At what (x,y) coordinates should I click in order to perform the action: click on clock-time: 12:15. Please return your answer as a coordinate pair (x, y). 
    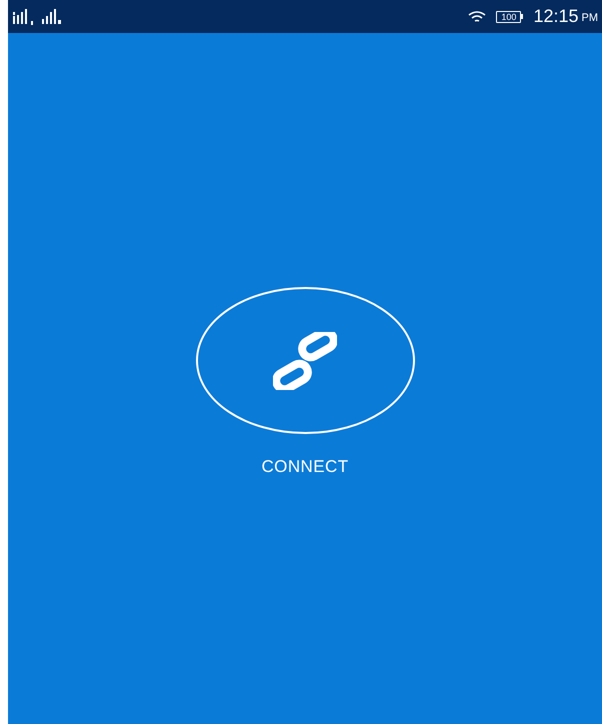
    Looking at the image, I should click on (555, 16).